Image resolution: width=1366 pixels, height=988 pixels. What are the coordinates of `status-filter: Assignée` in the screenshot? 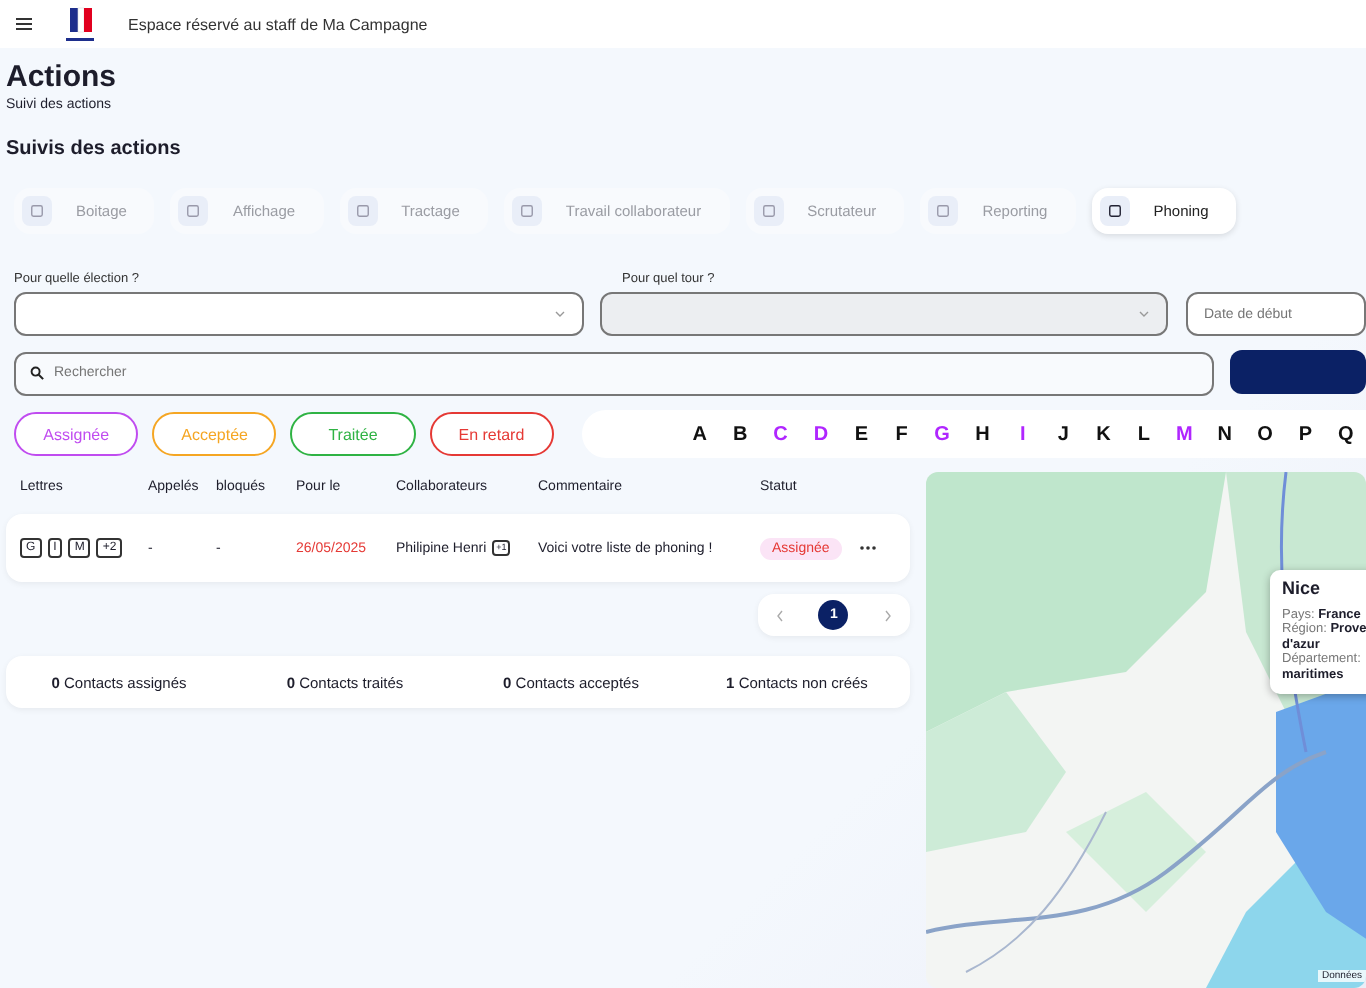 It's located at (76, 434).